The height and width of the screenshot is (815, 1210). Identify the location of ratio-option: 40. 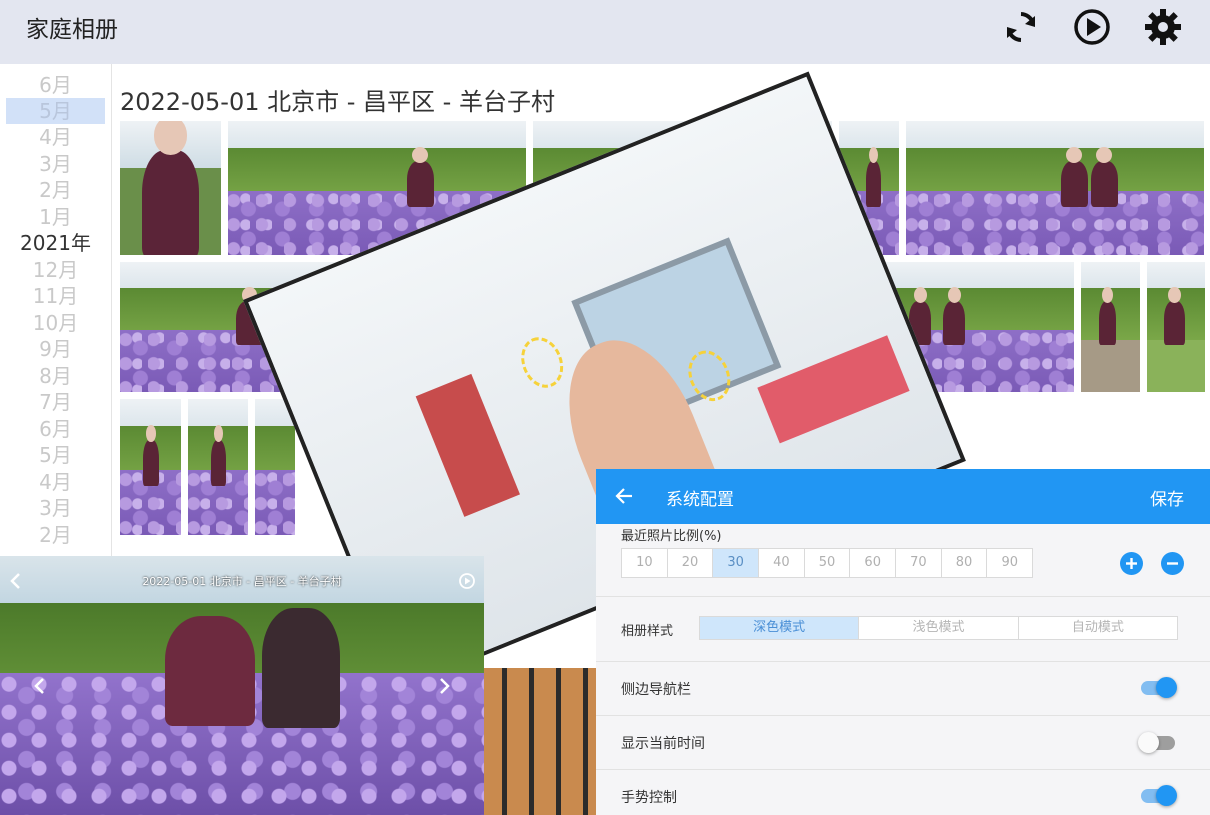
(782, 563).